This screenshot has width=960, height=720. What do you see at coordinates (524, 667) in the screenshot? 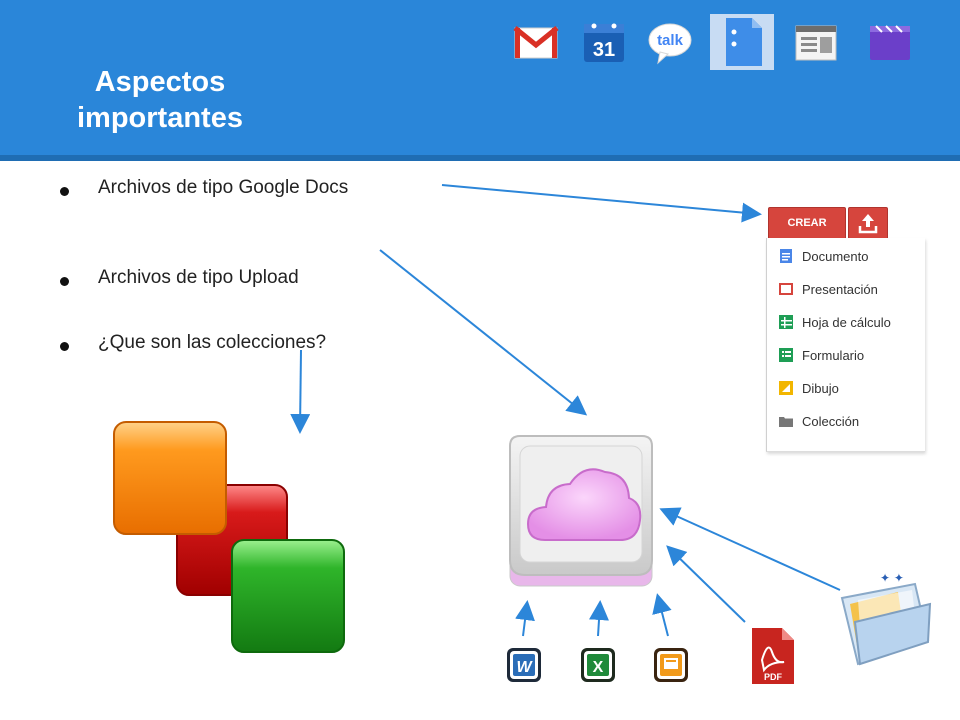
I see `word-letter: W` at bounding box center [524, 667].